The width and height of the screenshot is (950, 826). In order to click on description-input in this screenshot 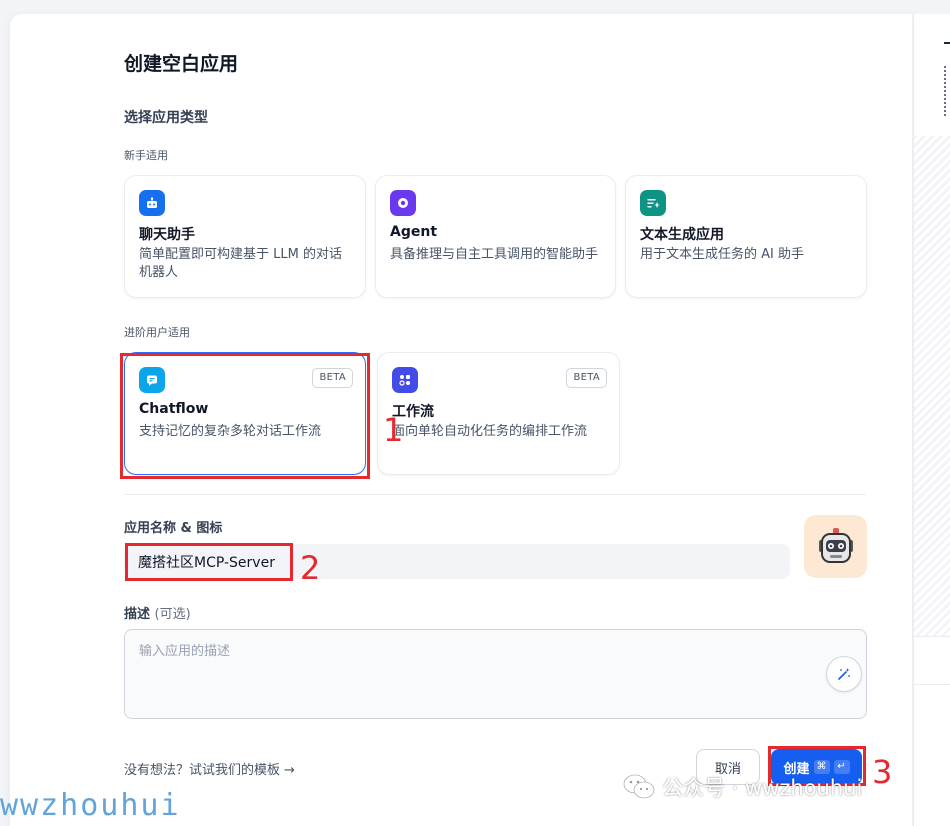, I will do `click(495, 674)`.